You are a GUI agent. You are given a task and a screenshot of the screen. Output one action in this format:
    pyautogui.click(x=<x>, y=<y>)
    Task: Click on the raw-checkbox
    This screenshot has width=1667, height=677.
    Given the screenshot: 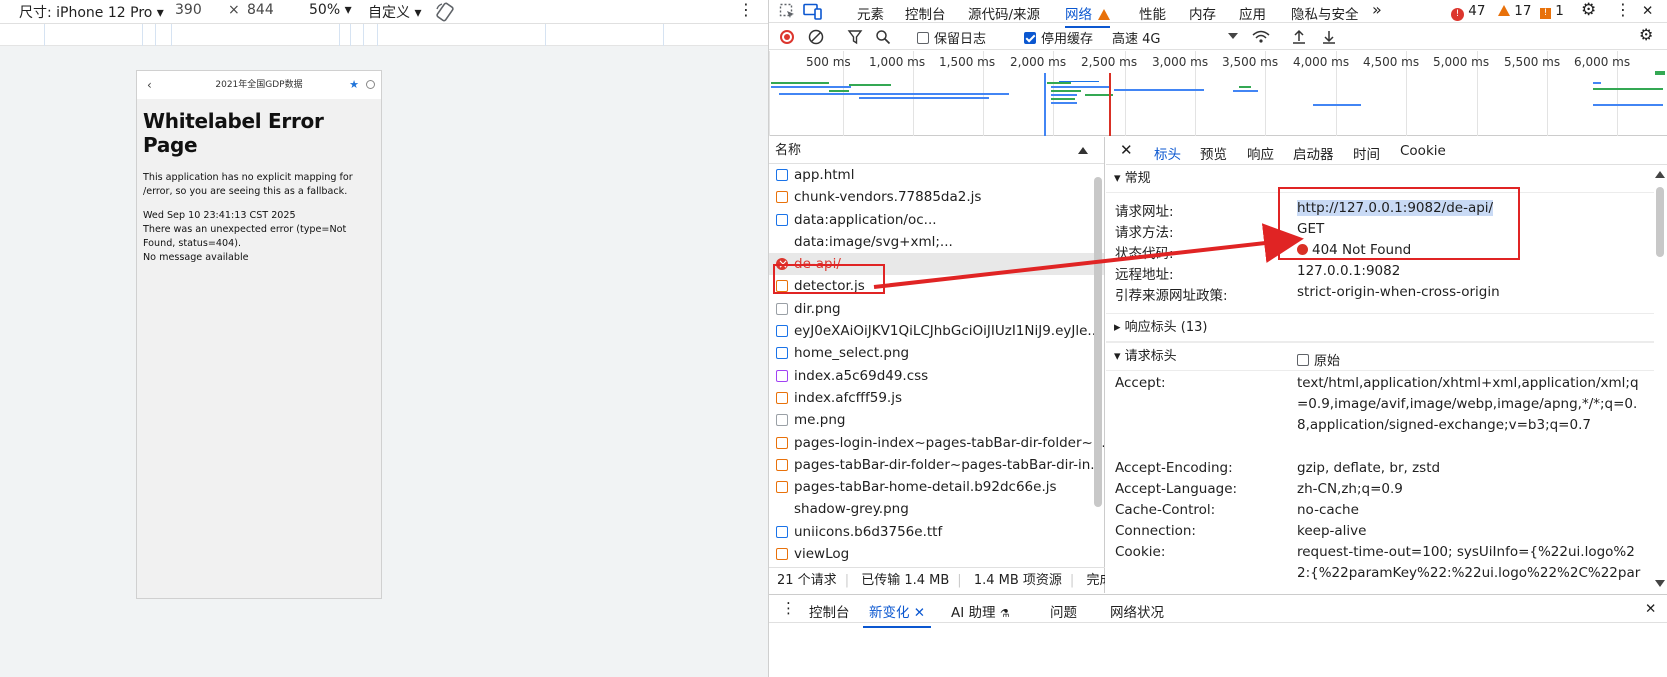 What is the action you would take?
    pyautogui.click(x=1303, y=360)
    